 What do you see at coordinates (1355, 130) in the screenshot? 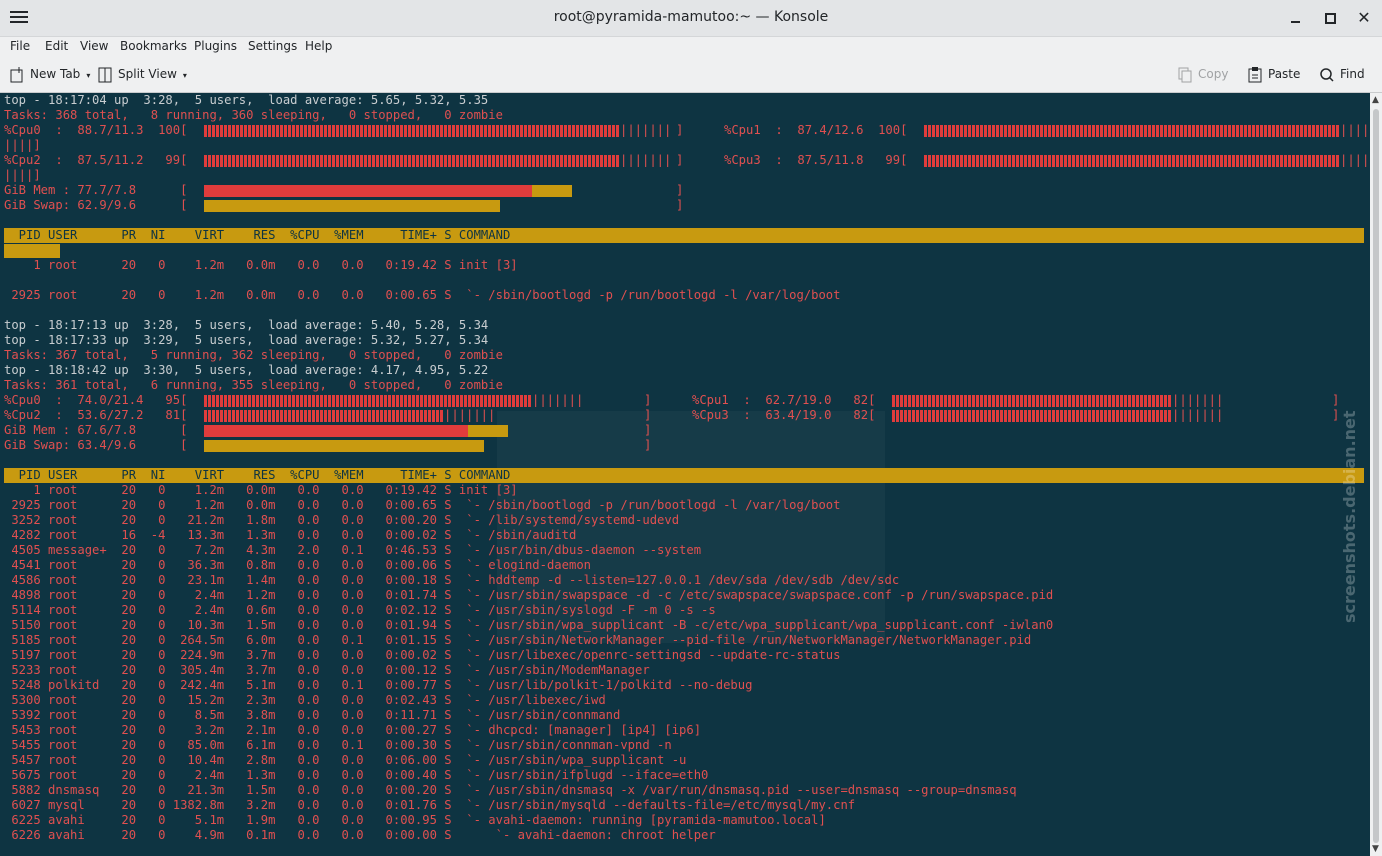
I see `cpu1-tail: |||||` at bounding box center [1355, 130].